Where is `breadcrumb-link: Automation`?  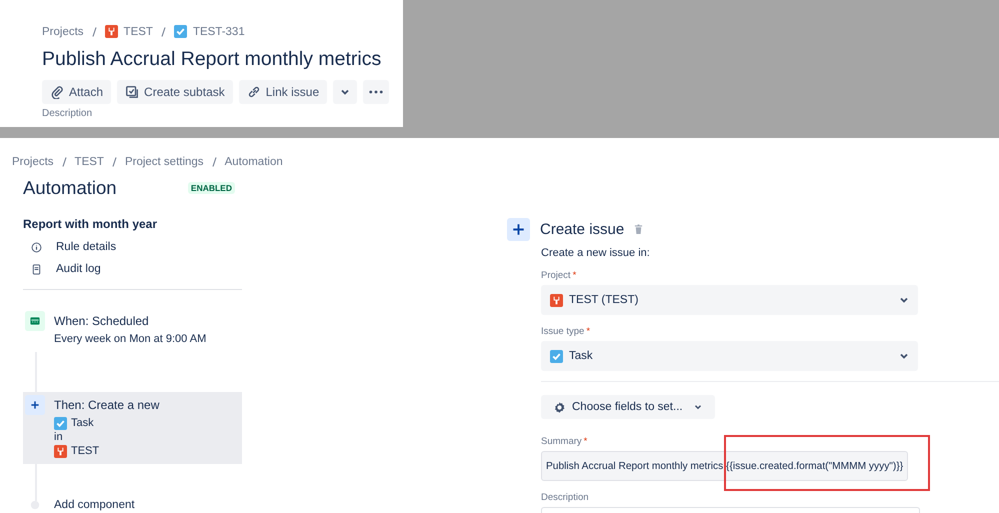 breadcrumb-link: Automation is located at coordinates (253, 162).